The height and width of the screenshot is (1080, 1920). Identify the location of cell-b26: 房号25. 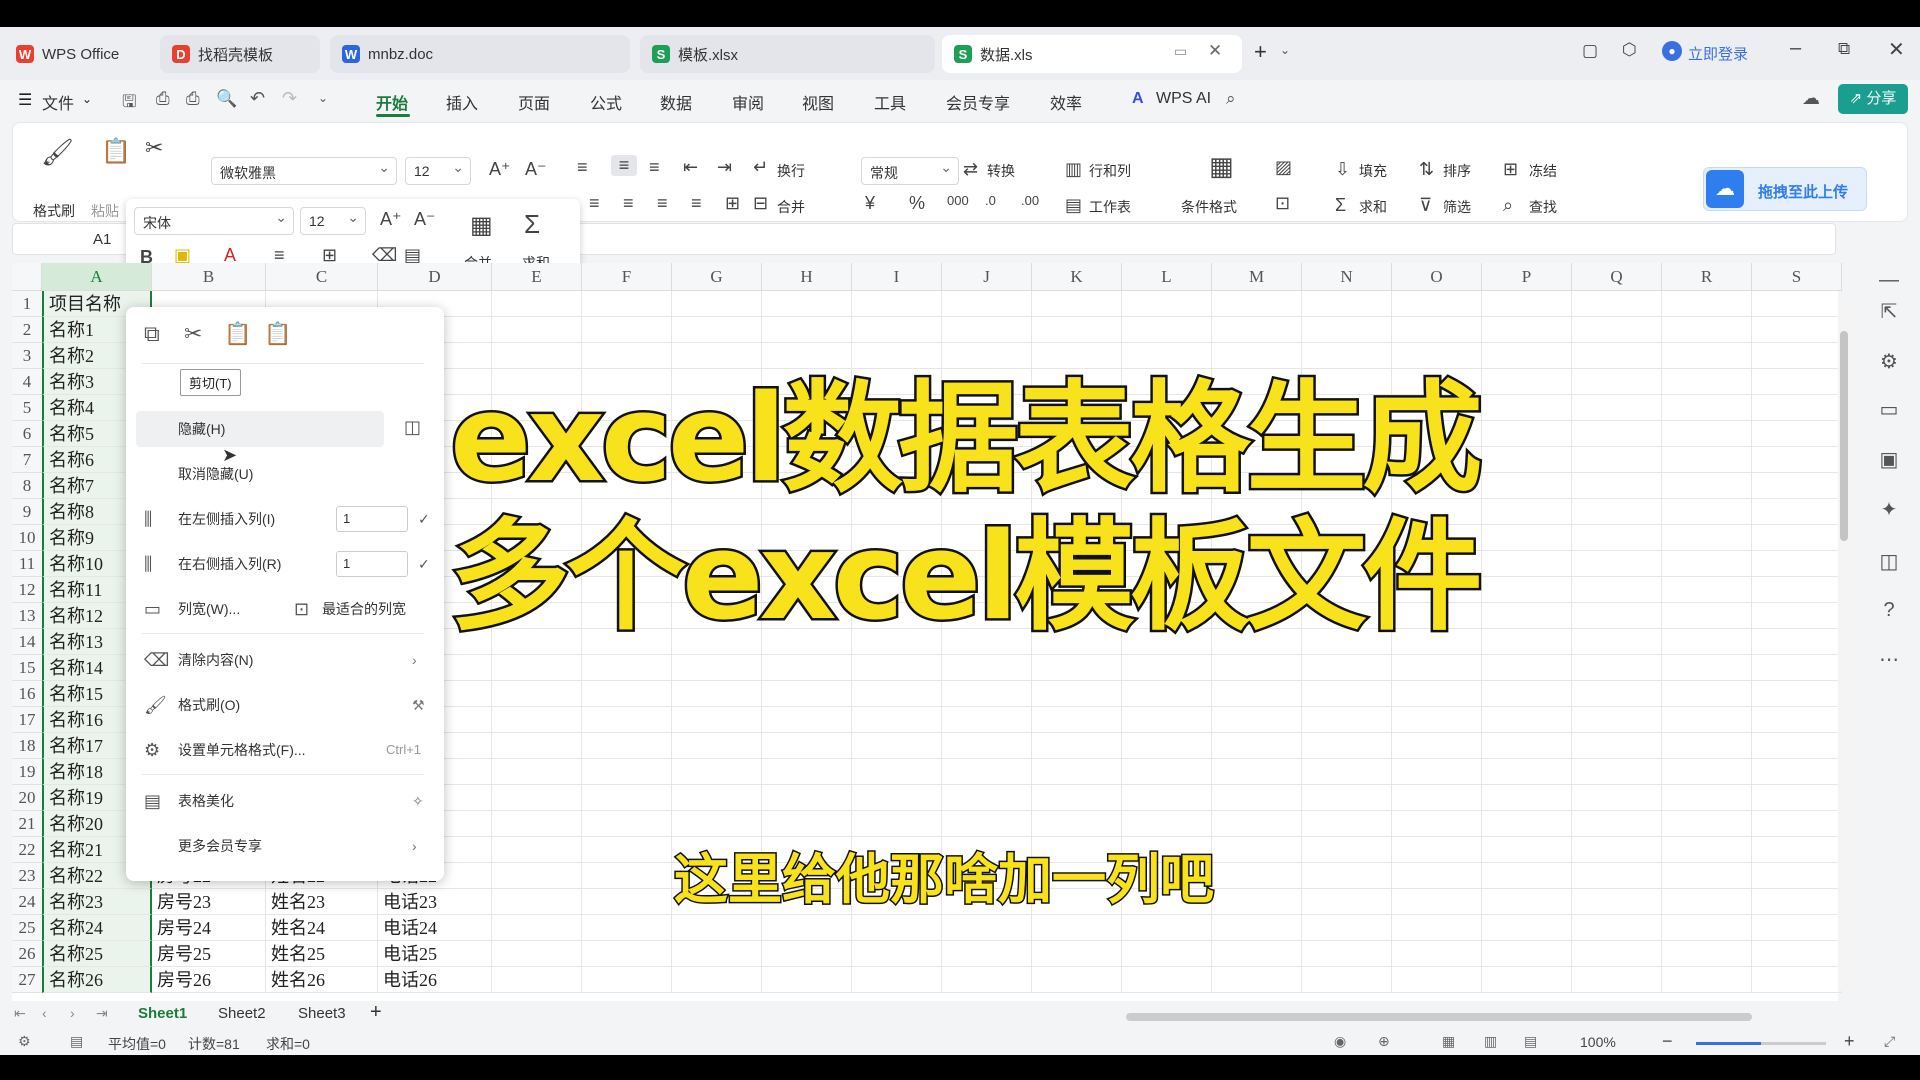
(209, 954).